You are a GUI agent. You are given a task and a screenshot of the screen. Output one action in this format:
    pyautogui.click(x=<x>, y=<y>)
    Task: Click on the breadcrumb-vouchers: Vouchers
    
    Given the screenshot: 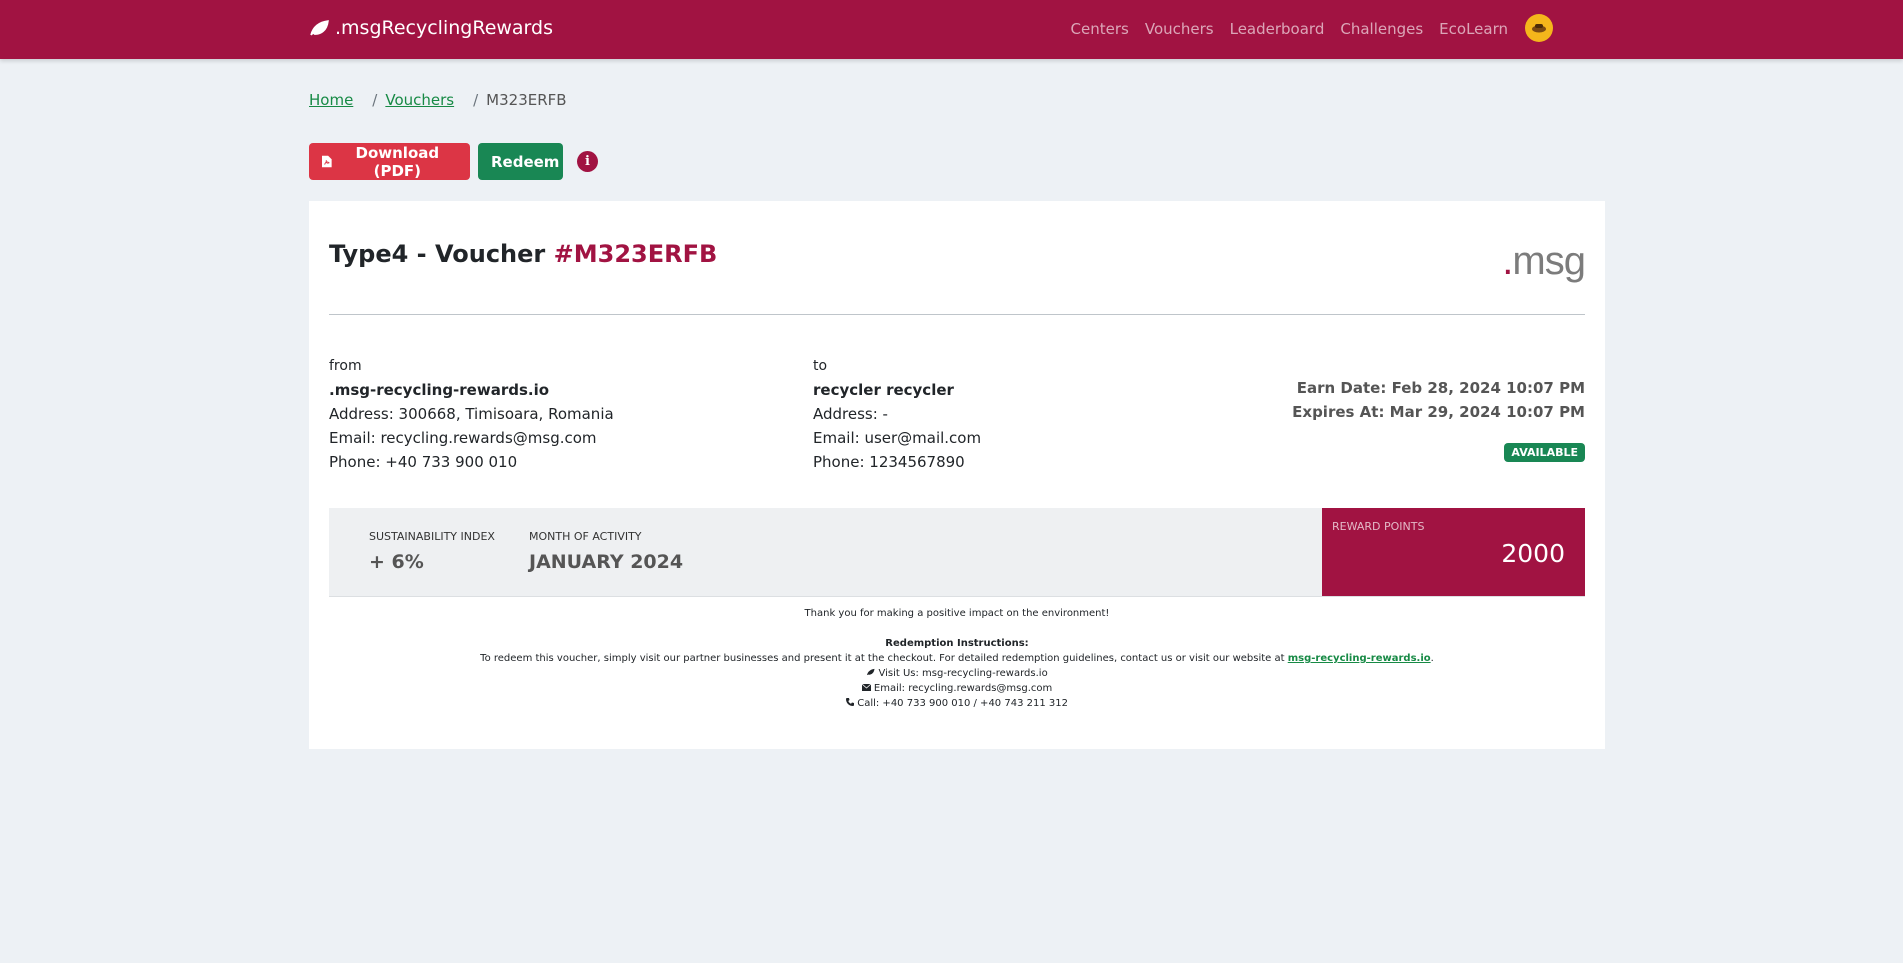 What is the action you would take?
    pyautogui.click(x=419, y=100)
    